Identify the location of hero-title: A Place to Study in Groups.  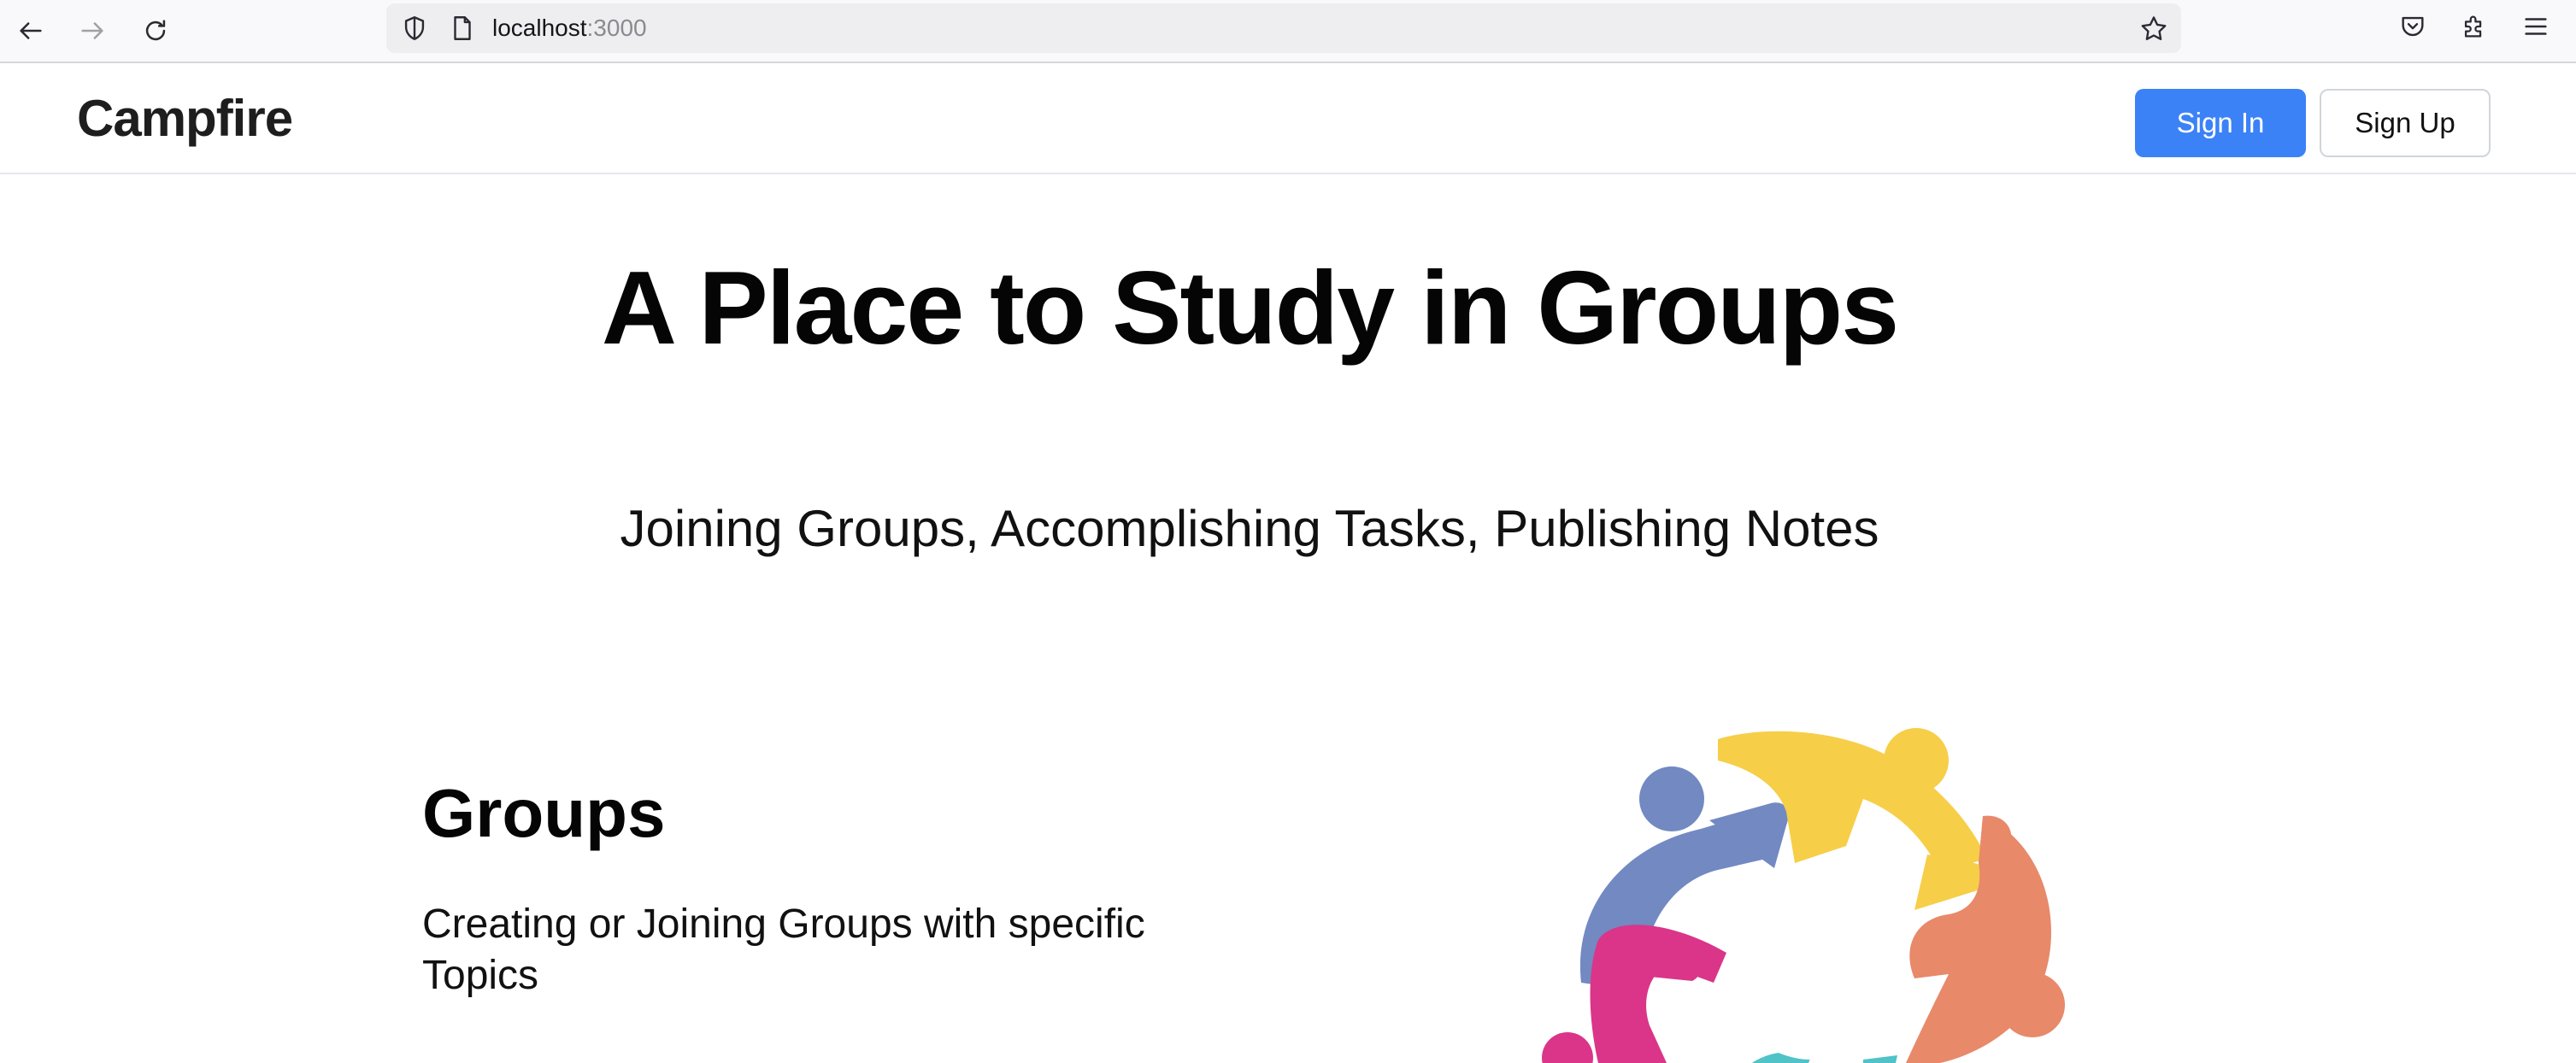
(1250, 308).